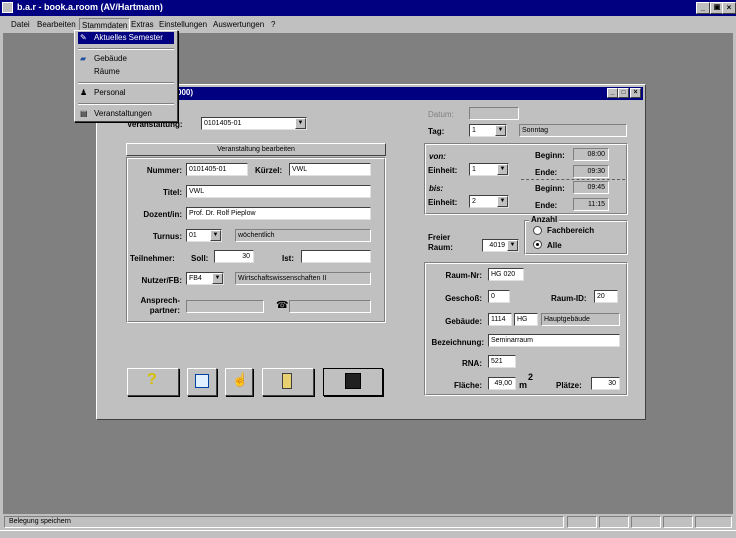 Image resolution: width=736 pixels, height=538 pixels. I want to click on ansprech-field, so click(225, 306).